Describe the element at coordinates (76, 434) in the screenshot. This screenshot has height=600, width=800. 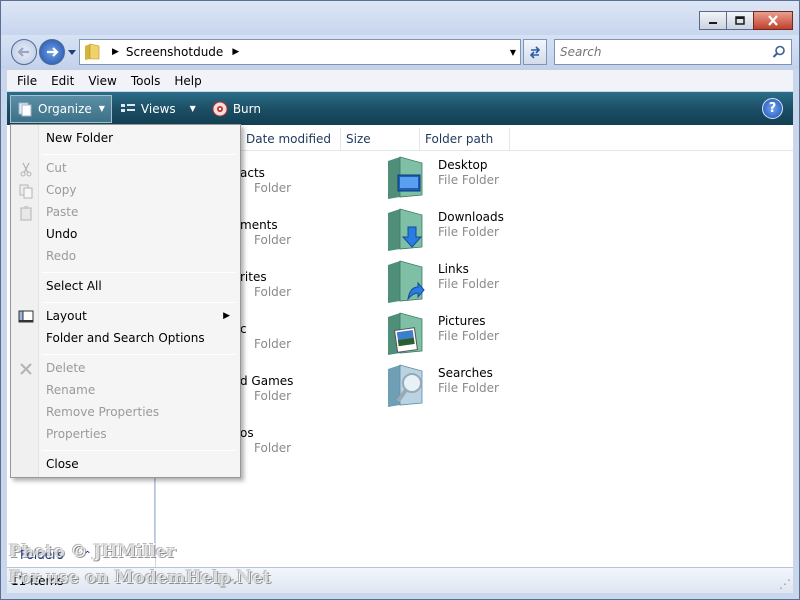
I see `menu-item-label: Properties` at that location.